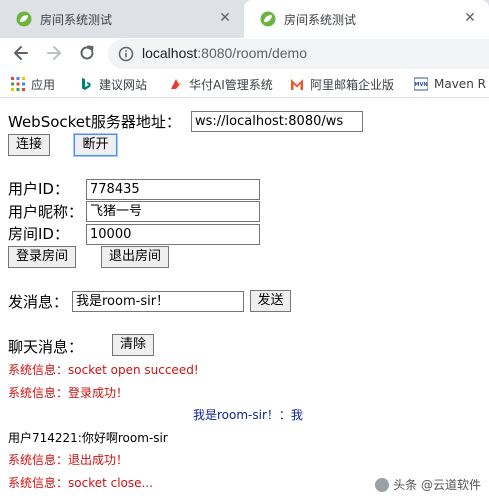 The height and width of the screenshot is (503, 489). What do you see at coordinates (173, 234) in the screenshot?
I see `room-id-input: 10000` at bounding box center [173, 234].